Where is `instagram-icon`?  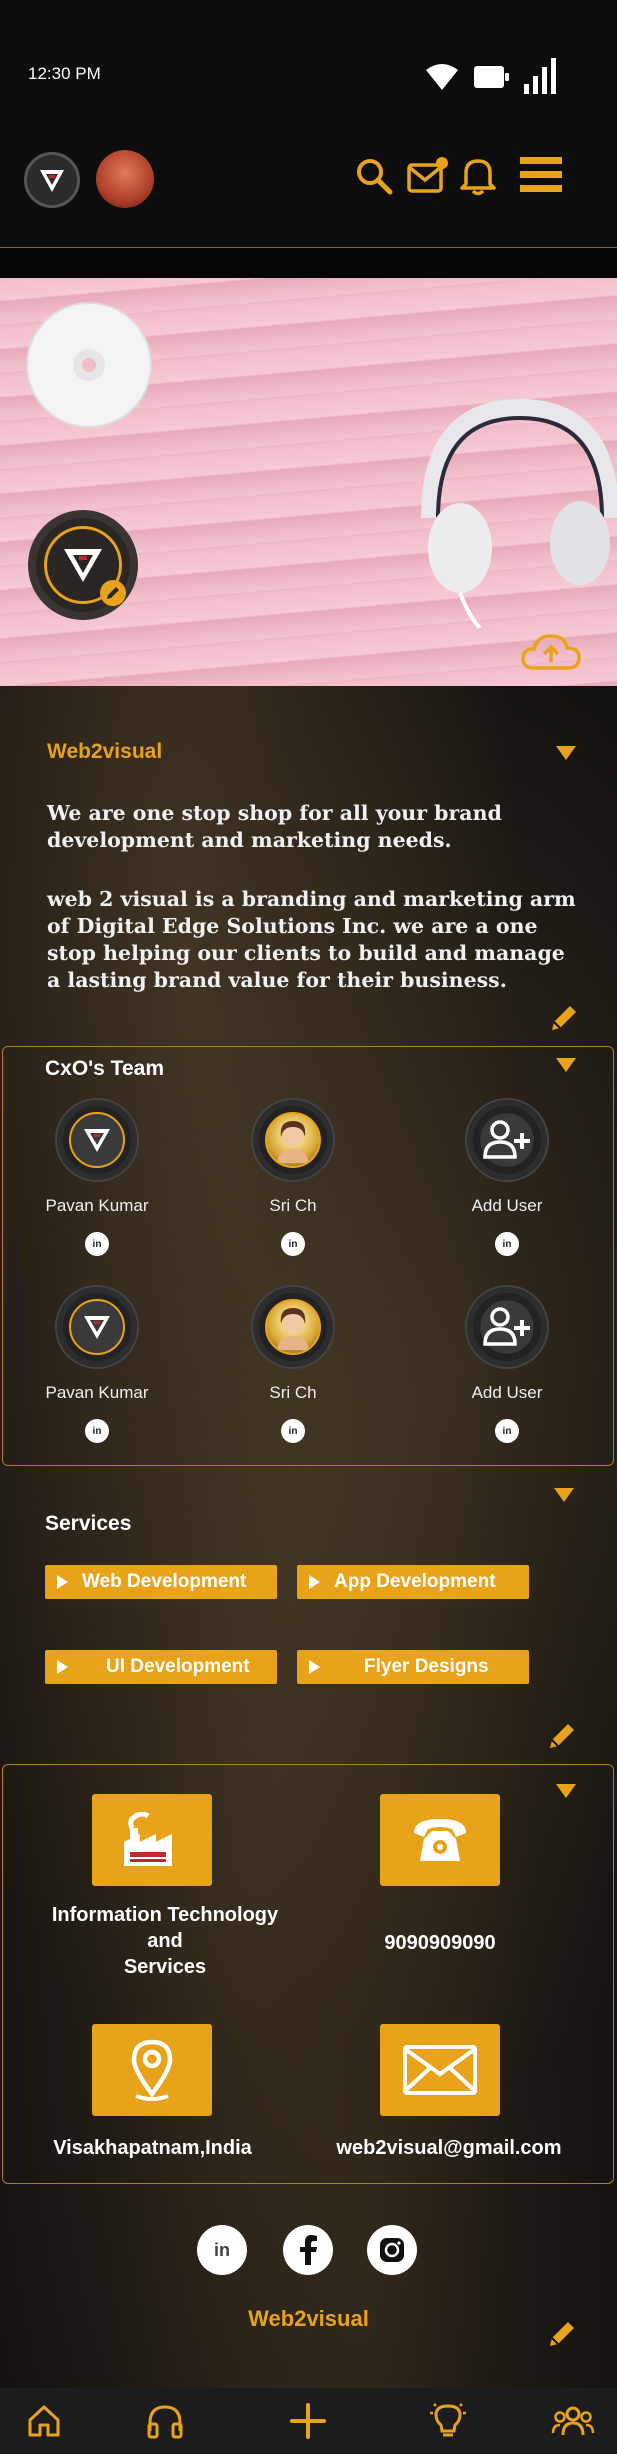
instagram-icon is located at coordinates (392, 2250).